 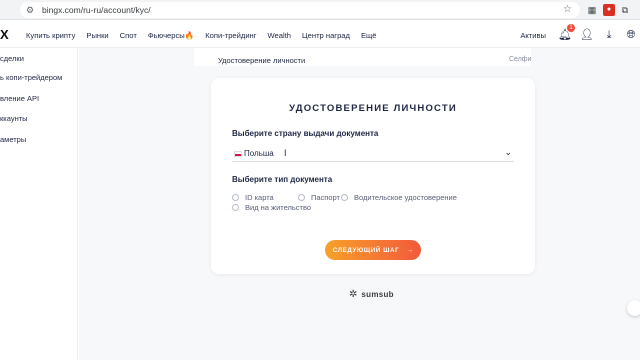 What do you see at coordinates (97, 35) in the screenshot?
I see `nav-markets: Рынки` at bounding box center [97, 35].